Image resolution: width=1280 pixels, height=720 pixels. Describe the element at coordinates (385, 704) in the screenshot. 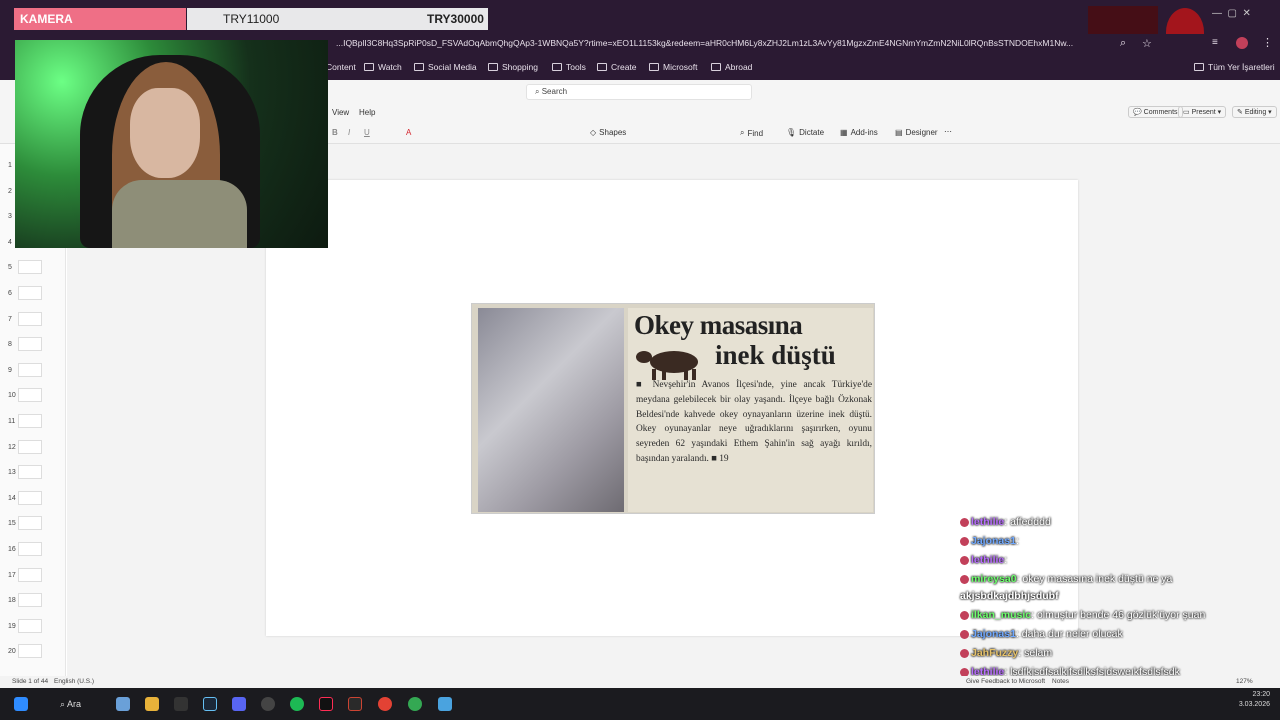

I see `chrome-icon` at that location.